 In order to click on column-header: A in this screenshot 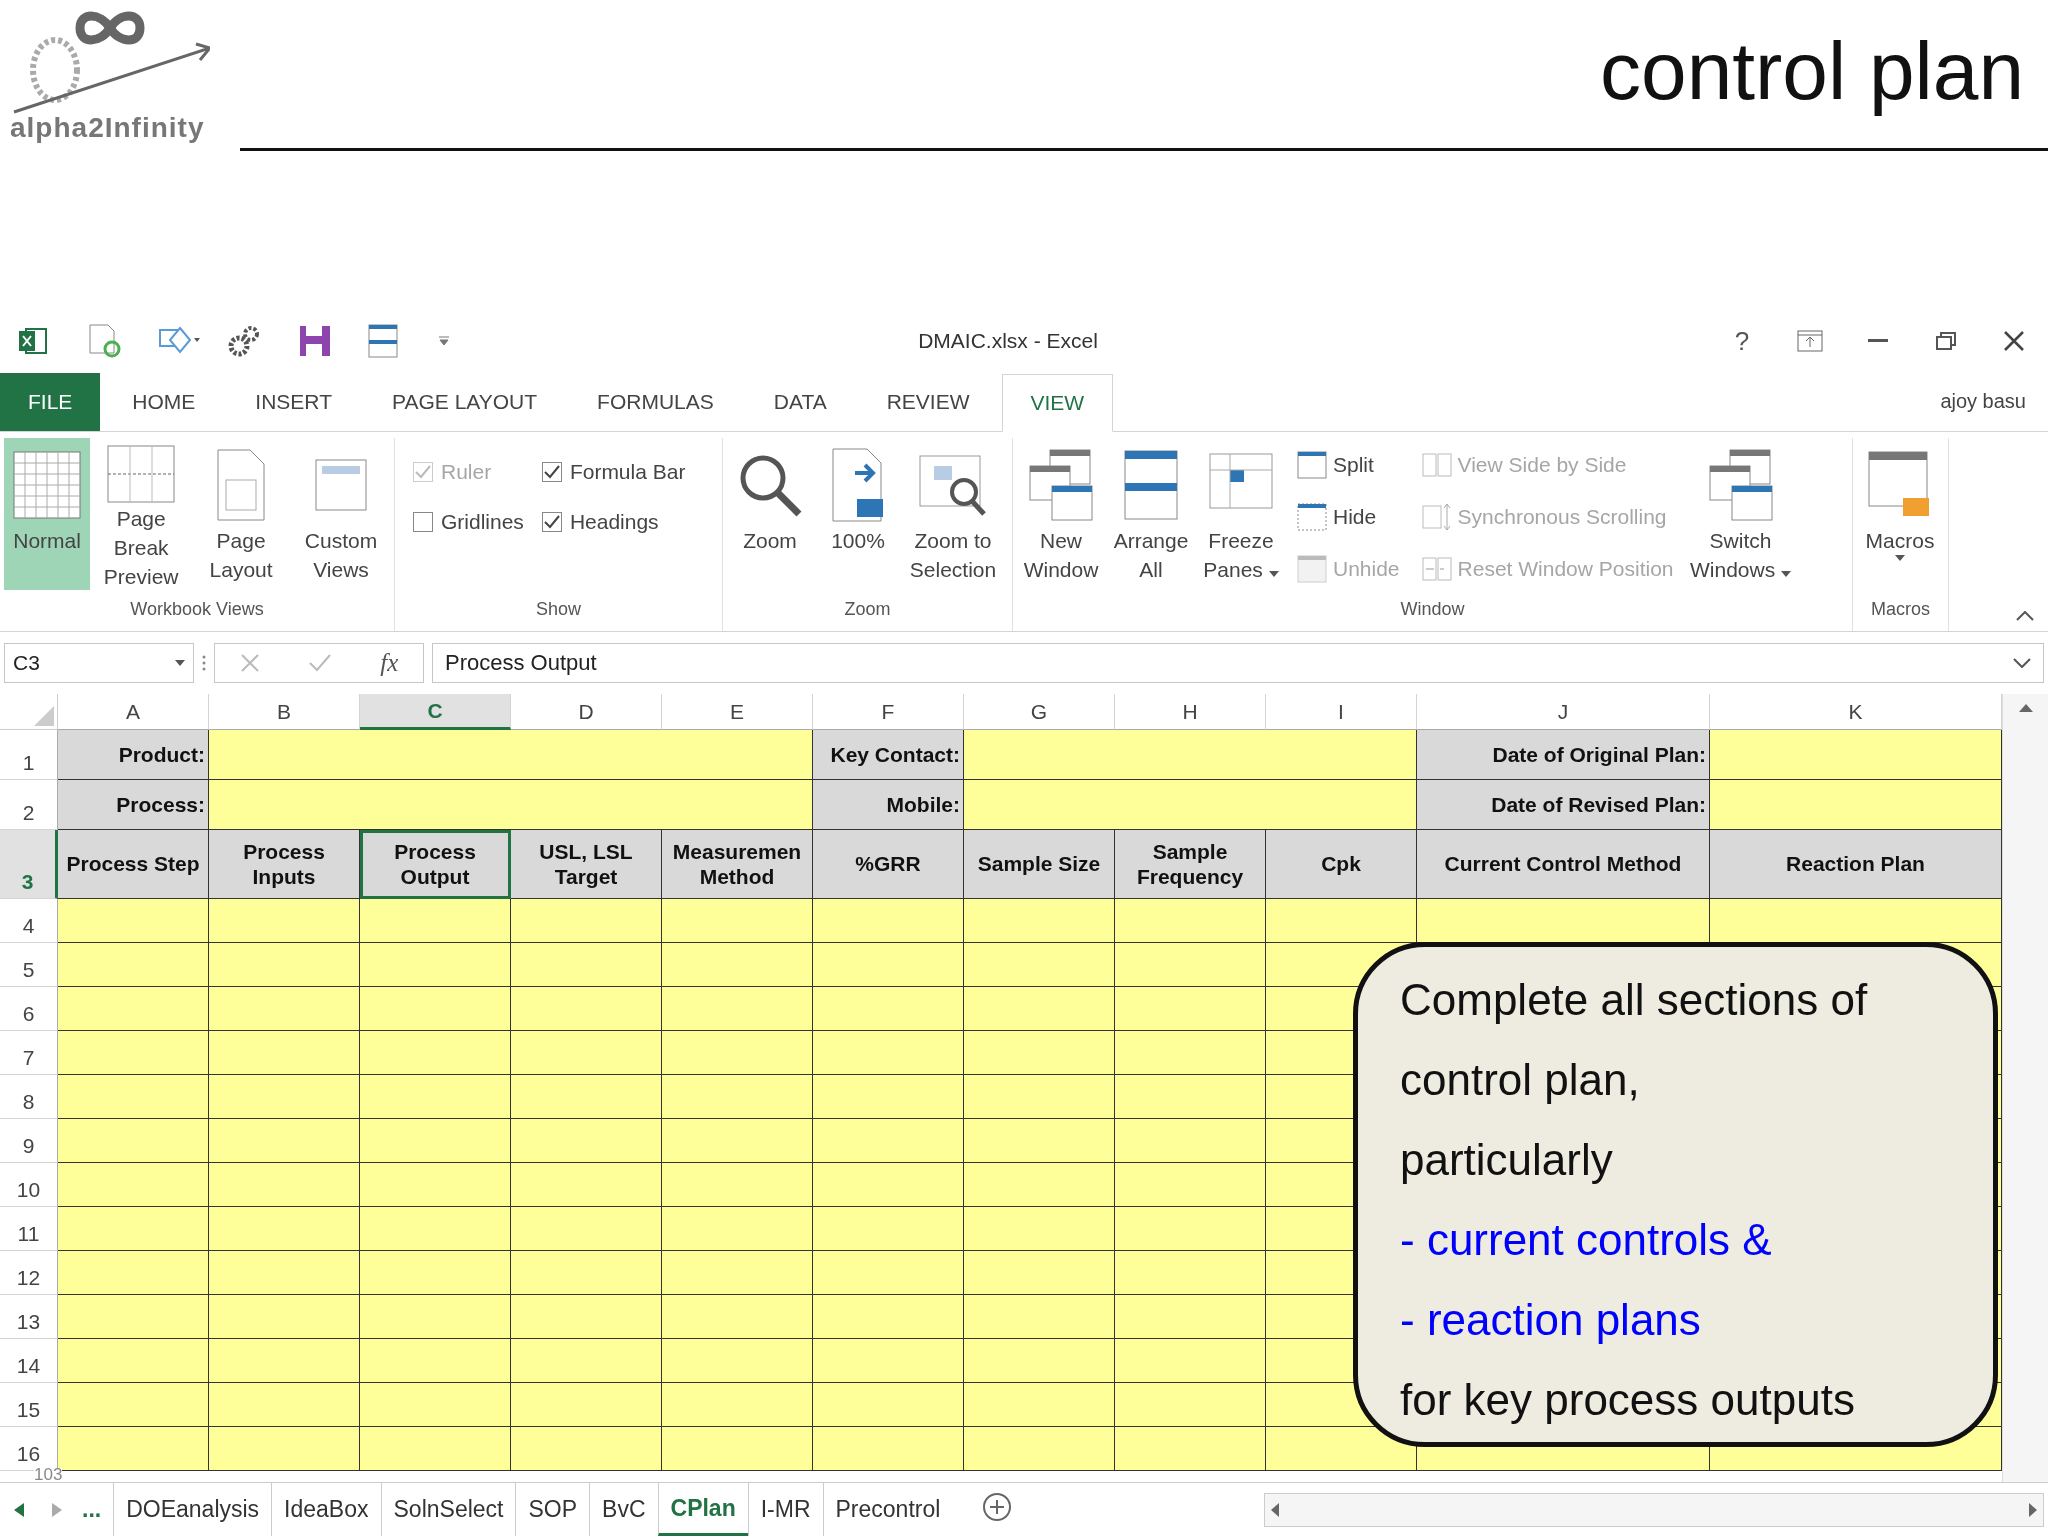, I will do `click(133, 712)`.